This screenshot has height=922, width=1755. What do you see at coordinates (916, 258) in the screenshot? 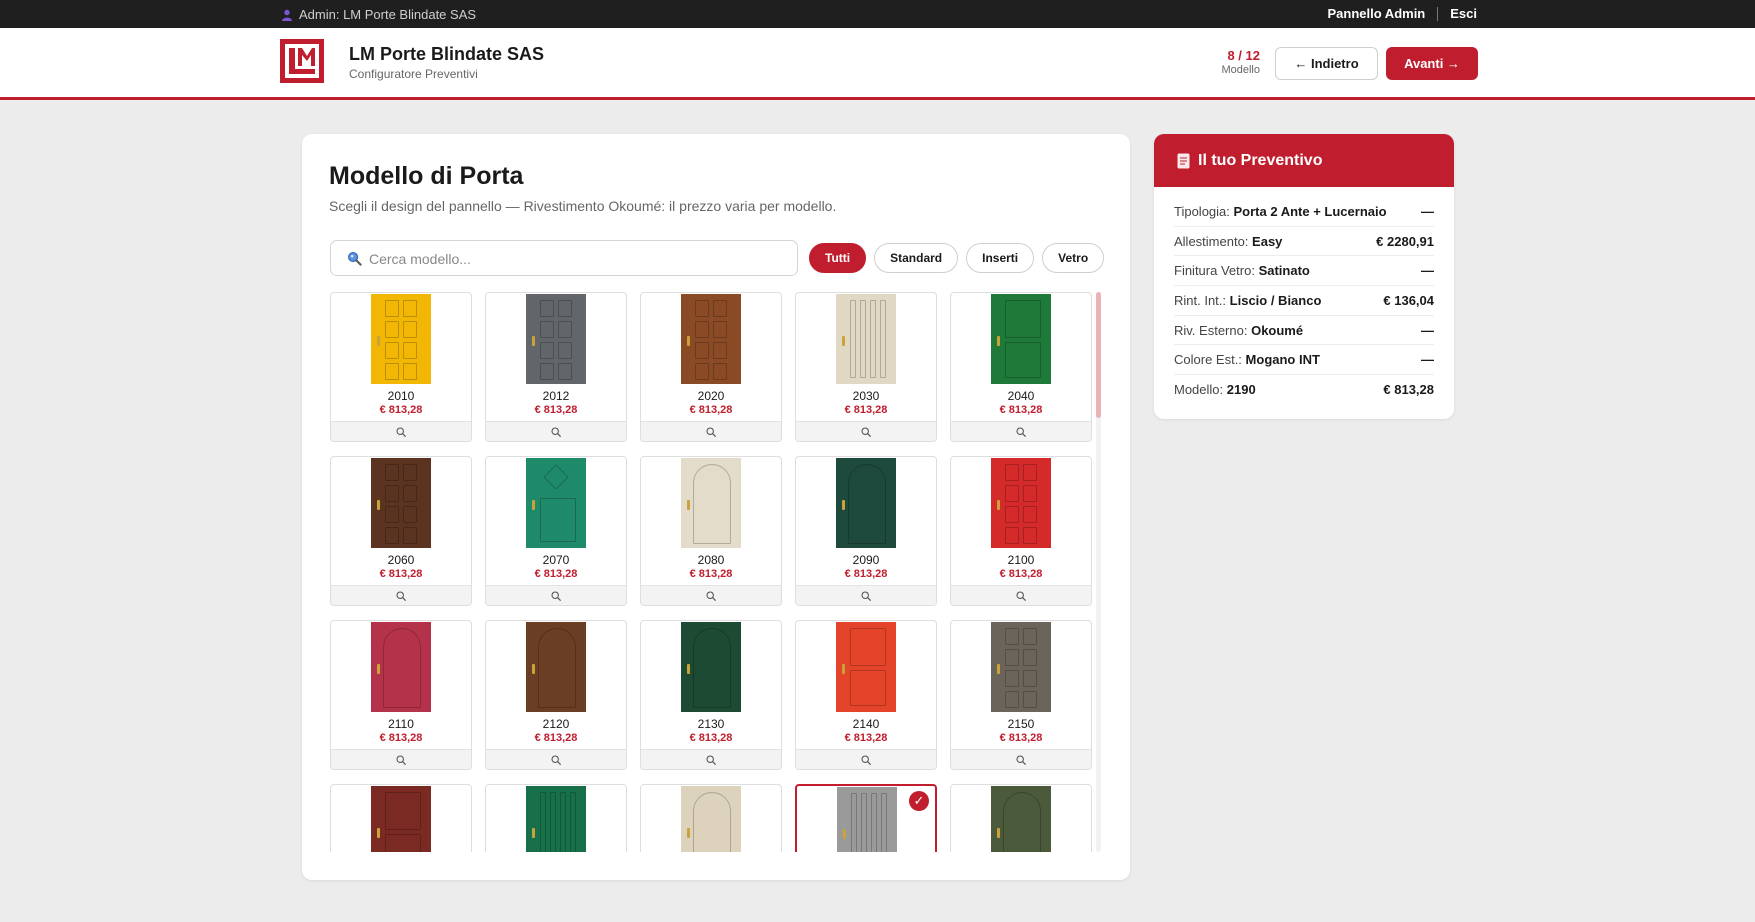
I see `filter-standard: Standard` at bounding box center [916, 258].